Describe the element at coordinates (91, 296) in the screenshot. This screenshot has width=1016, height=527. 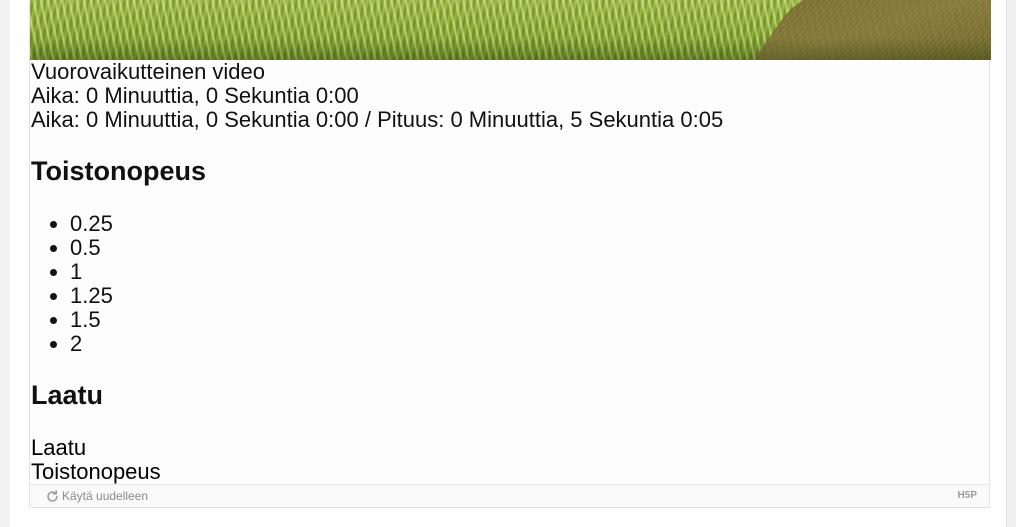
I see `speed-option-1.25: 1.25` at that location.